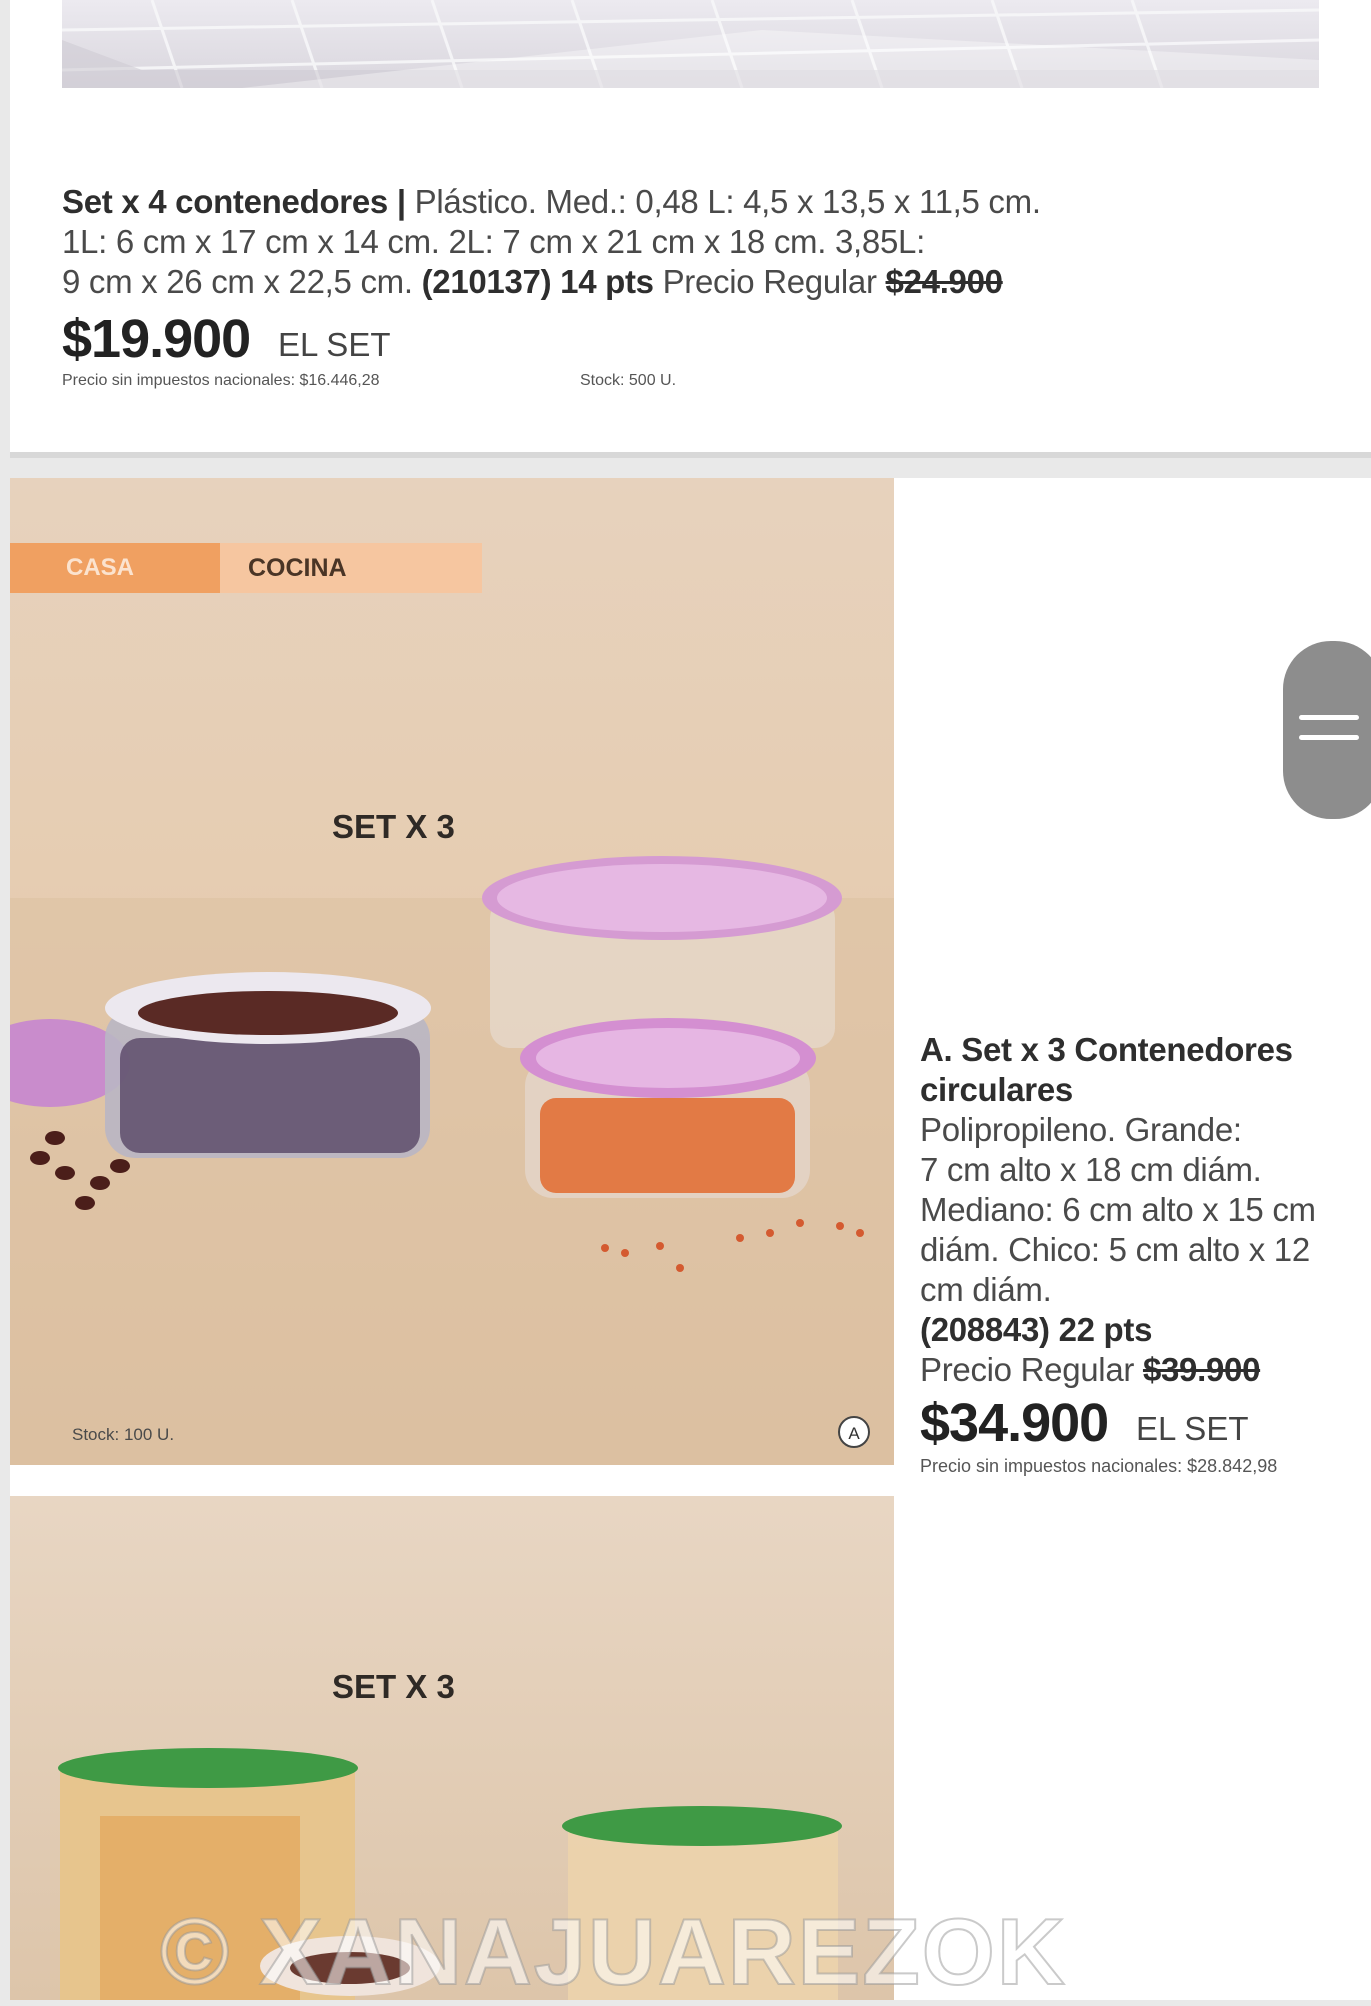 This screenshot has height=2006, width=1371. I want to click on product-photo-top, so click(690, 44).